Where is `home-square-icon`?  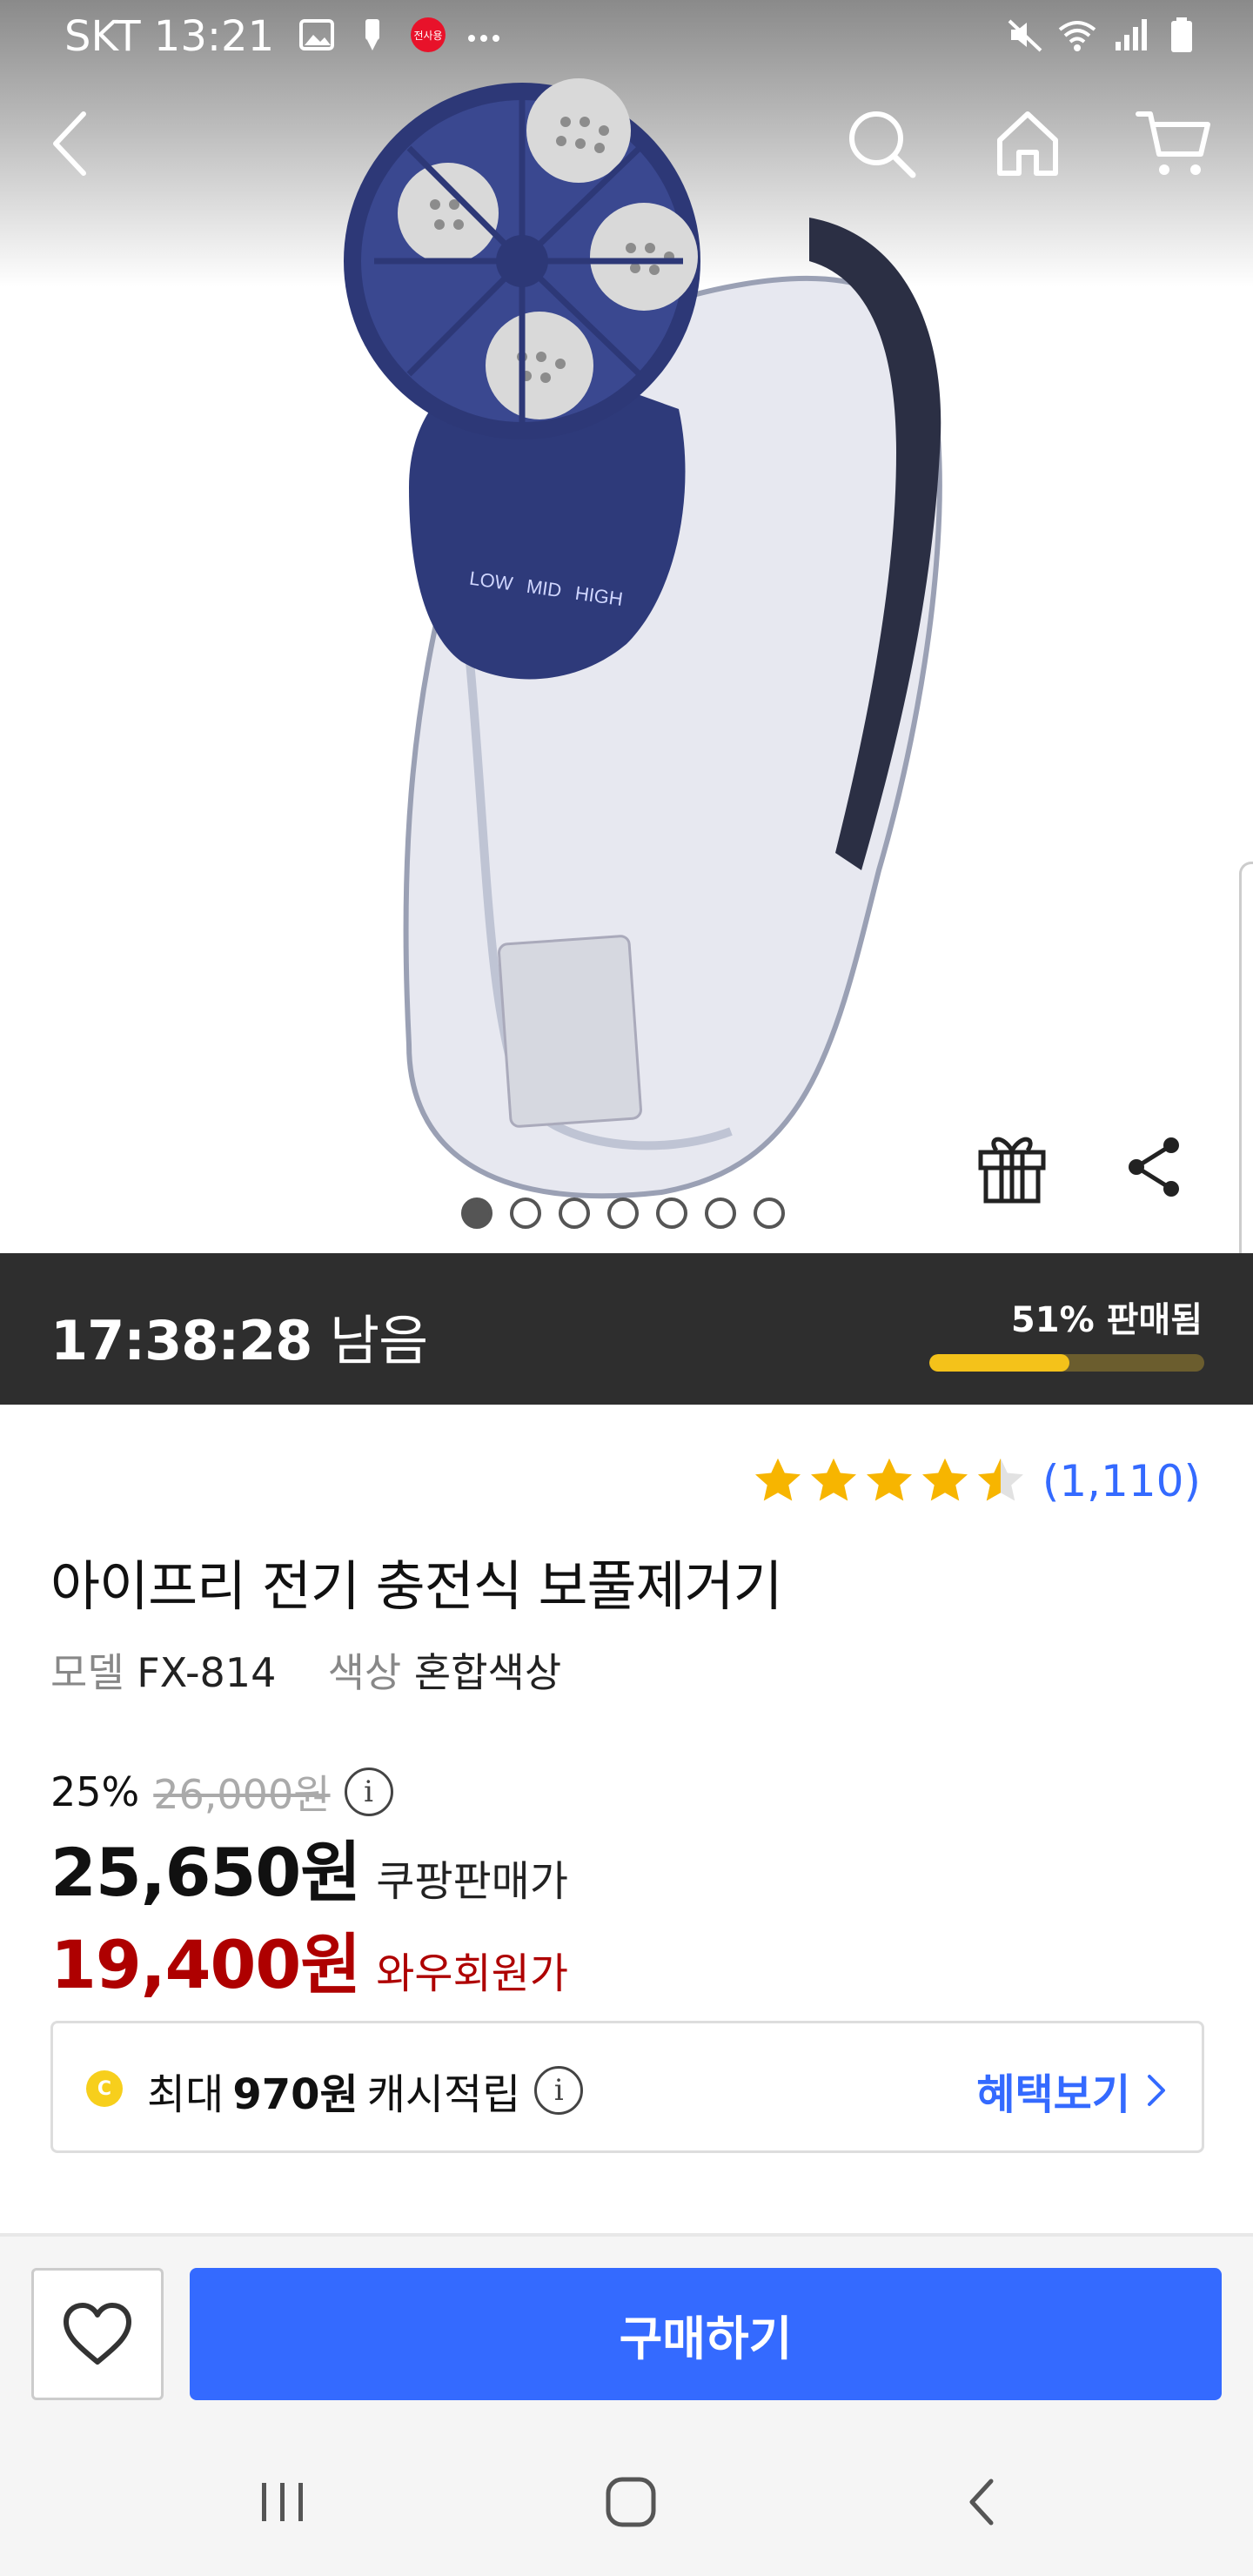 home-square-icon is located at coordinates (631, 2502).